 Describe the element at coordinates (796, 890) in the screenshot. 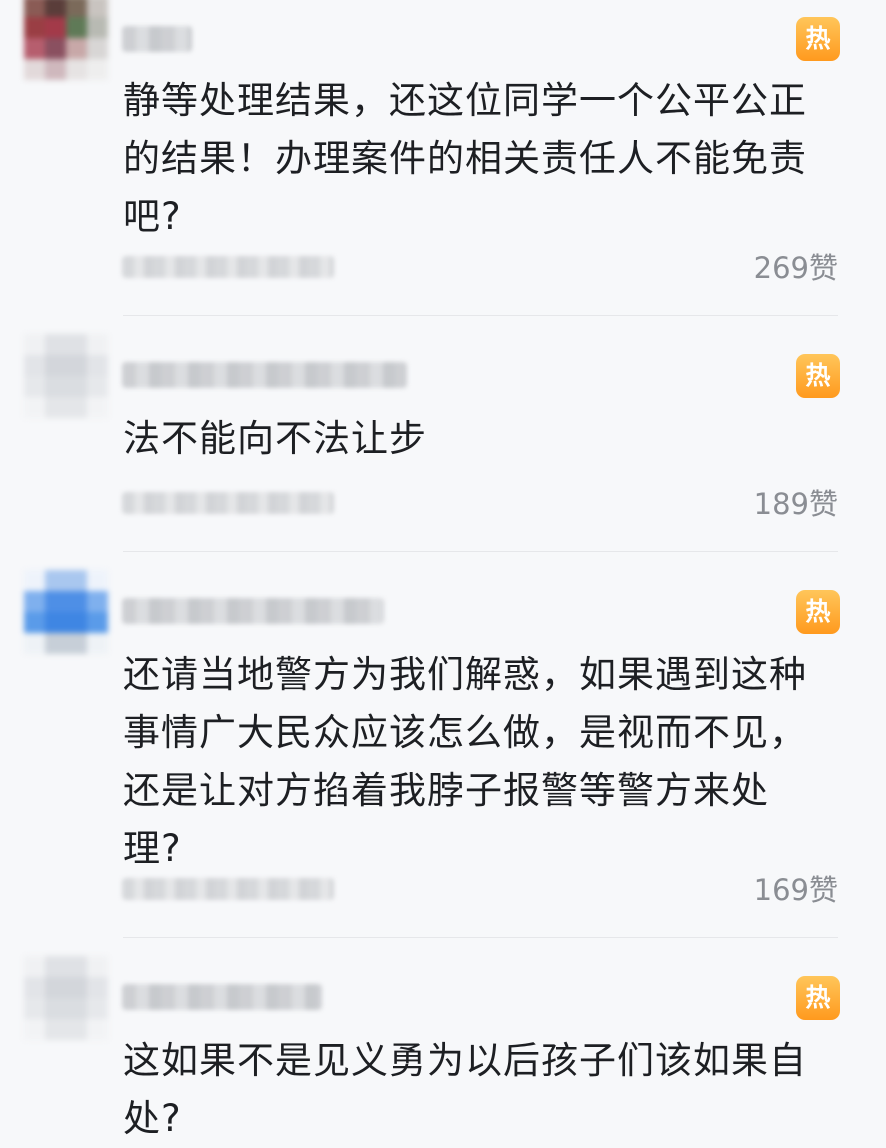

I see `like-count: 169赞` at that location.